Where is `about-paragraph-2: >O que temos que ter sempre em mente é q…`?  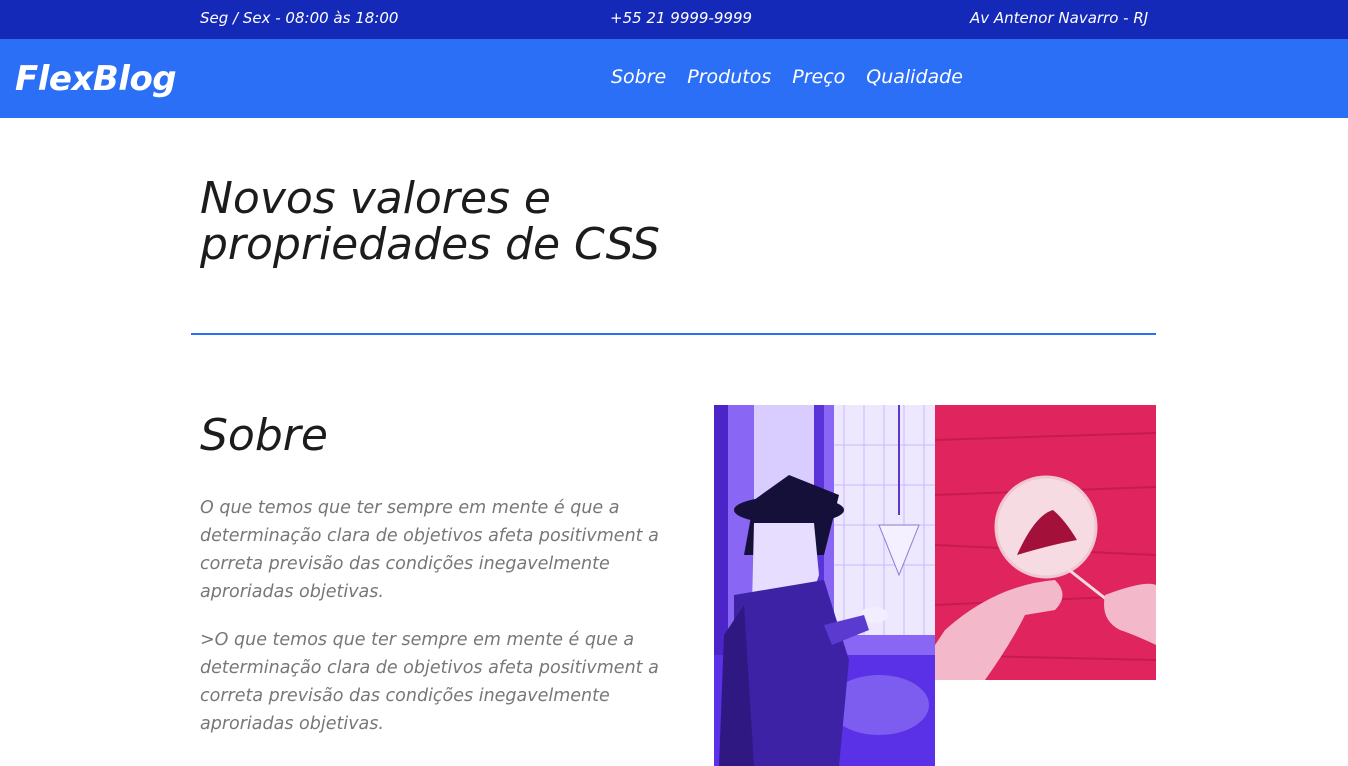
about-paragraph-2: >O que temos que ter sempre em mente é q… is located at coordinates (429, 682).